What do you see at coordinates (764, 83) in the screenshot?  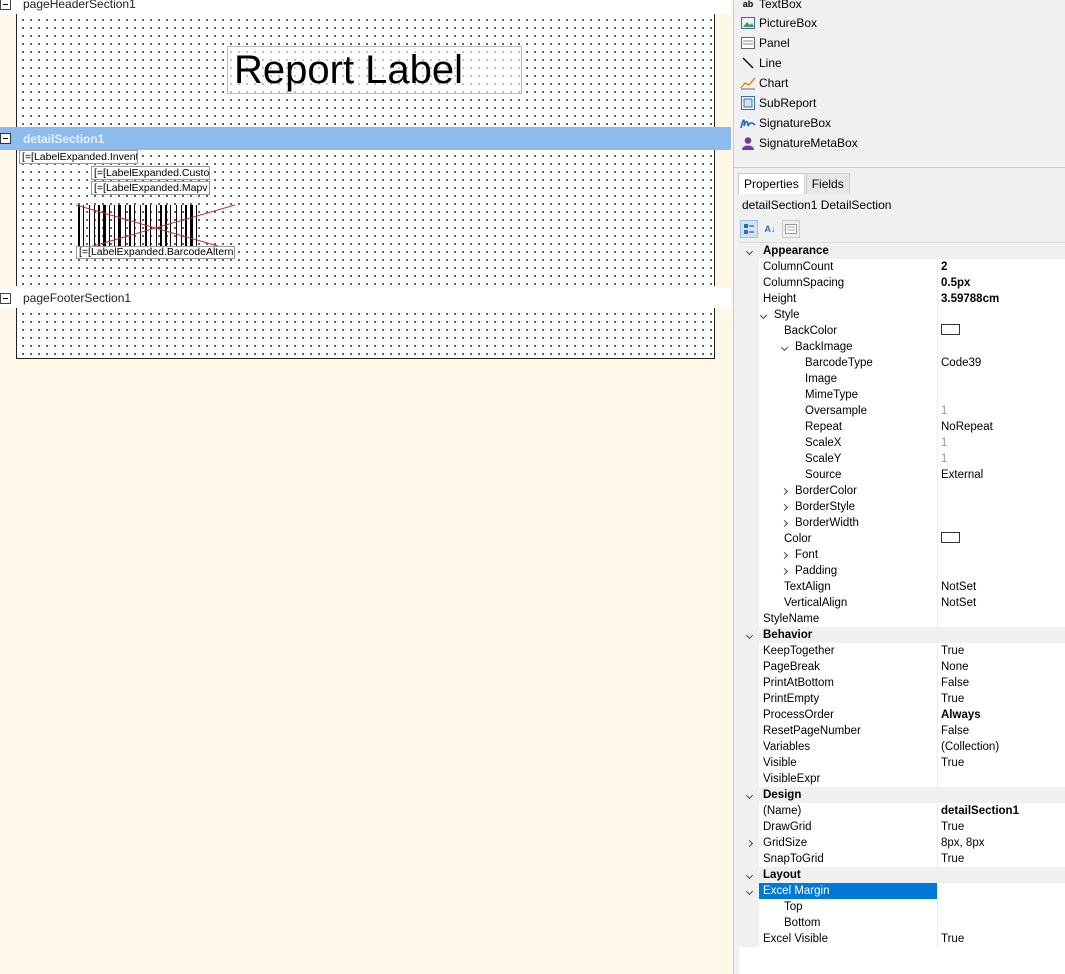 I see `toolbox-item-chart: Chart` at bounding box center [764, 83].